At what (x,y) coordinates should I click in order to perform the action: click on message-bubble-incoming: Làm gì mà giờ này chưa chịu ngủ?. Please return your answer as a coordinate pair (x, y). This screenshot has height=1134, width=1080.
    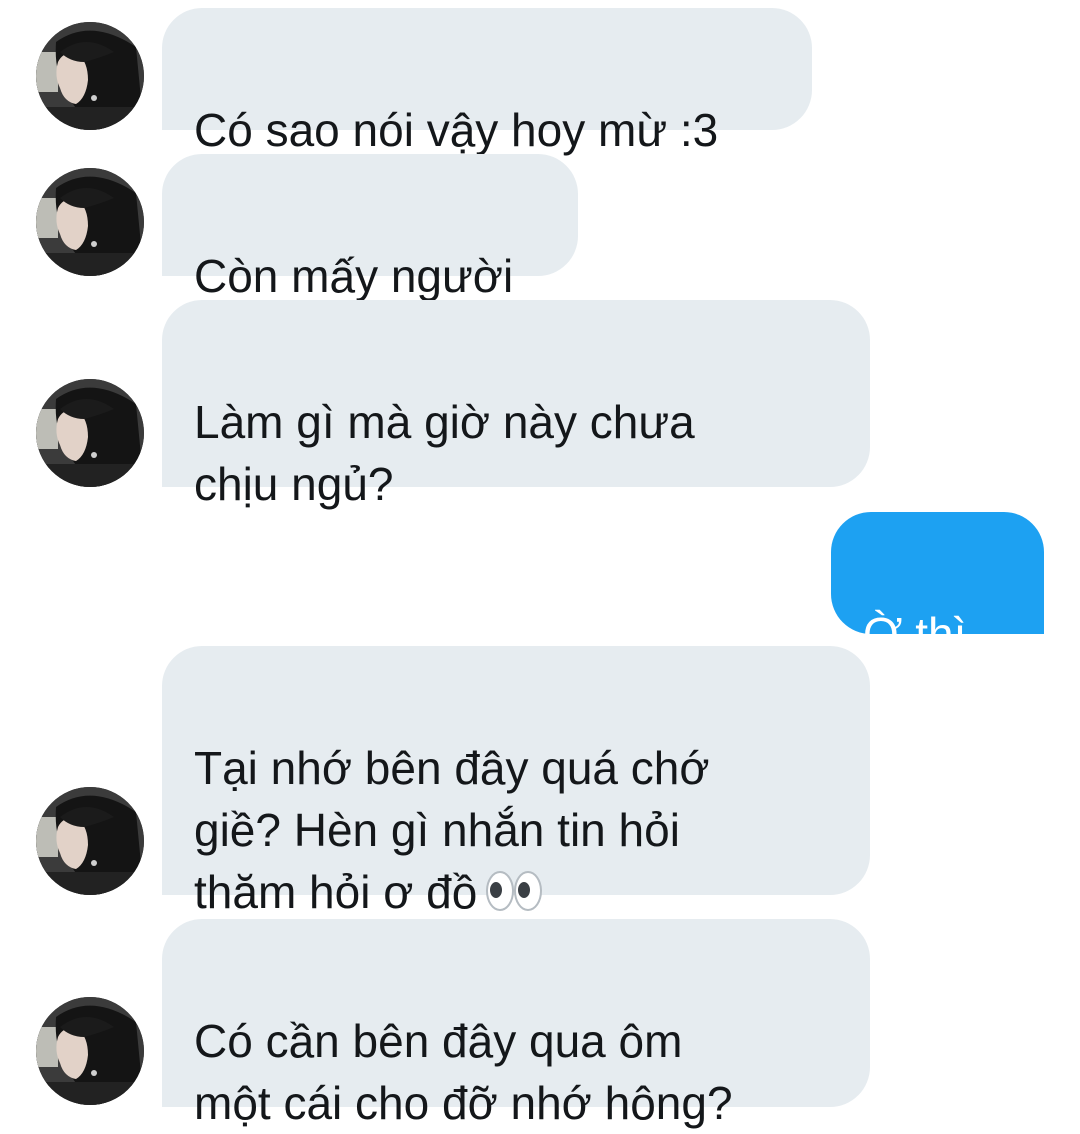
    Looking at the image, I should click on (516, 405).